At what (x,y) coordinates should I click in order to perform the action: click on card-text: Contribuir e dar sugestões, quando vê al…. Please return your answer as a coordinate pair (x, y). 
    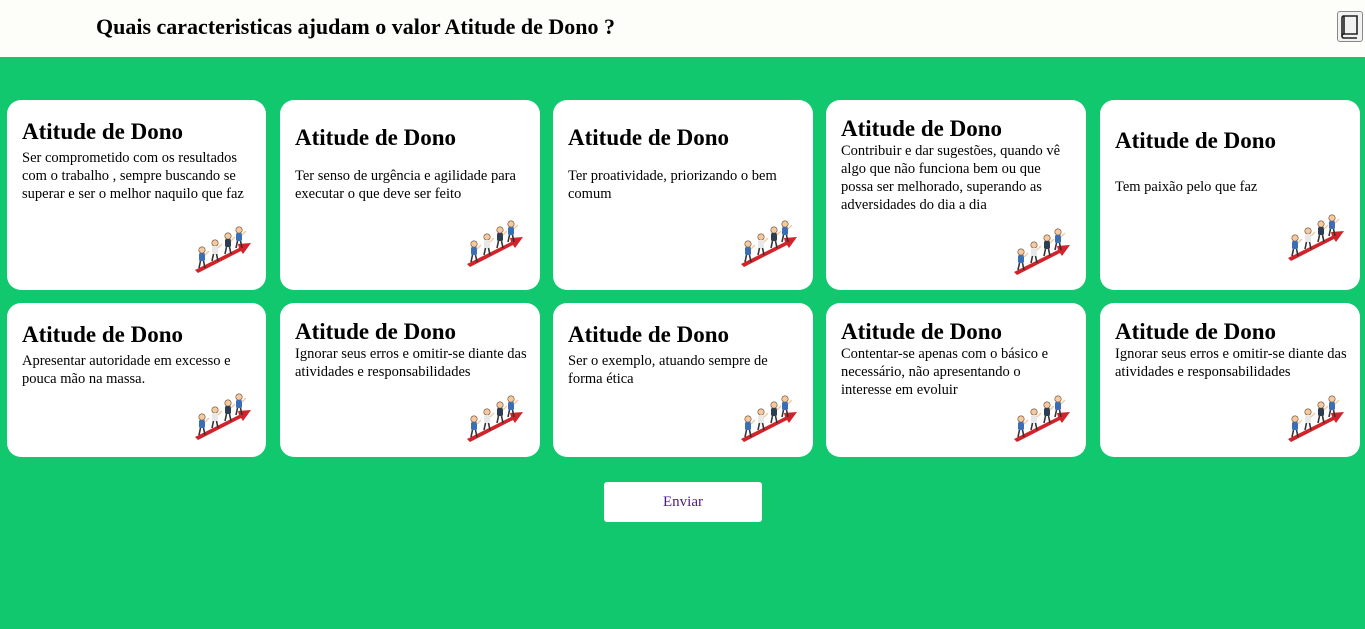
    Looking at the image, I should click on (951, 178).